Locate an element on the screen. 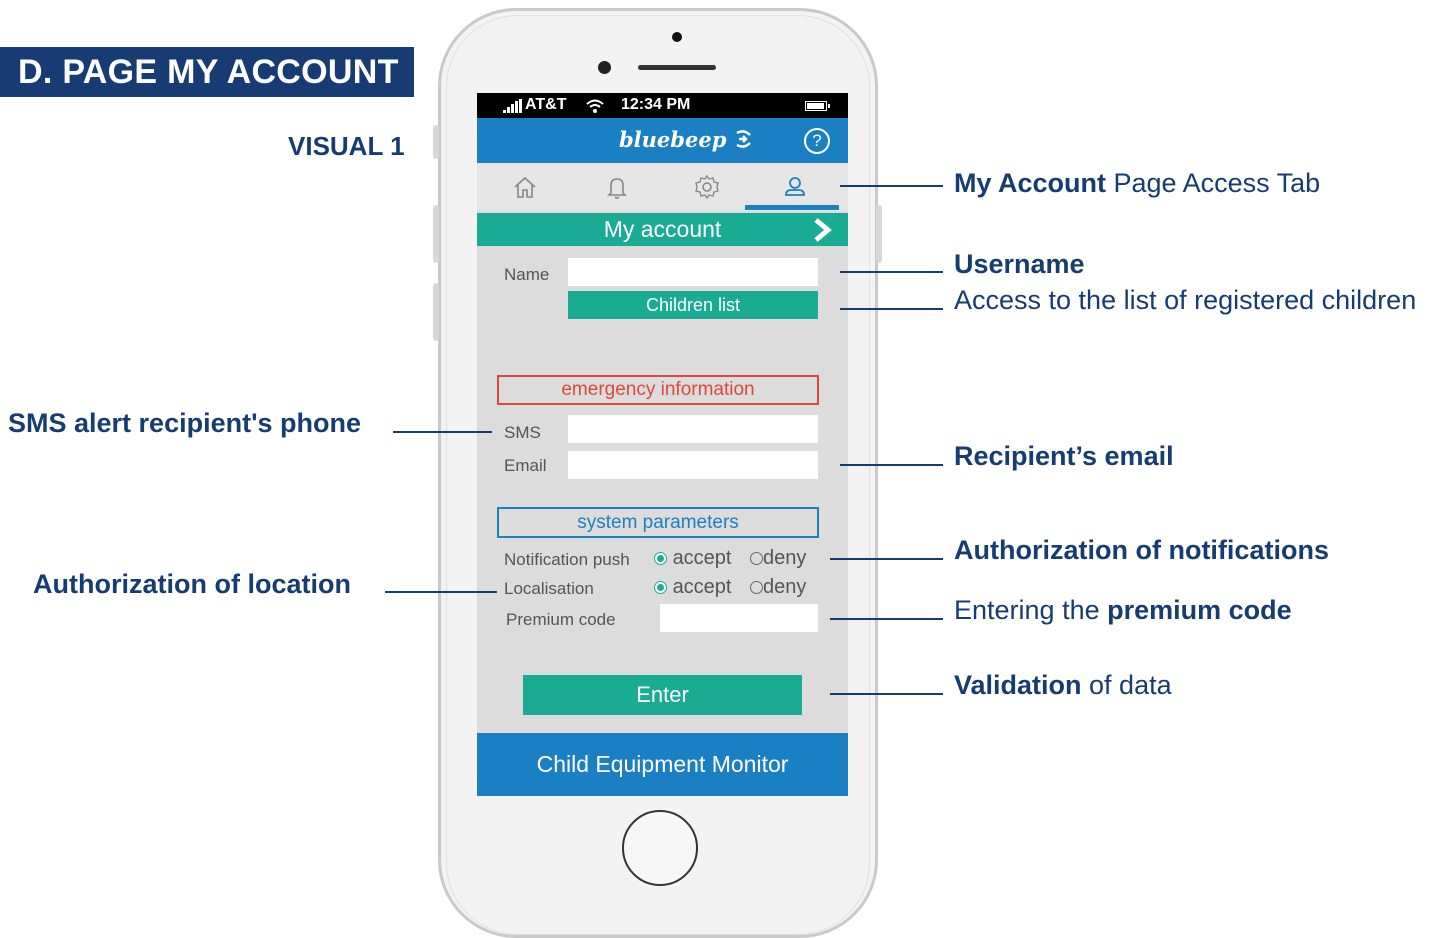 The width and height of the screenshot is (1449, 938). visual-label: VISUAL 1 is located at coordinates (346, 146).